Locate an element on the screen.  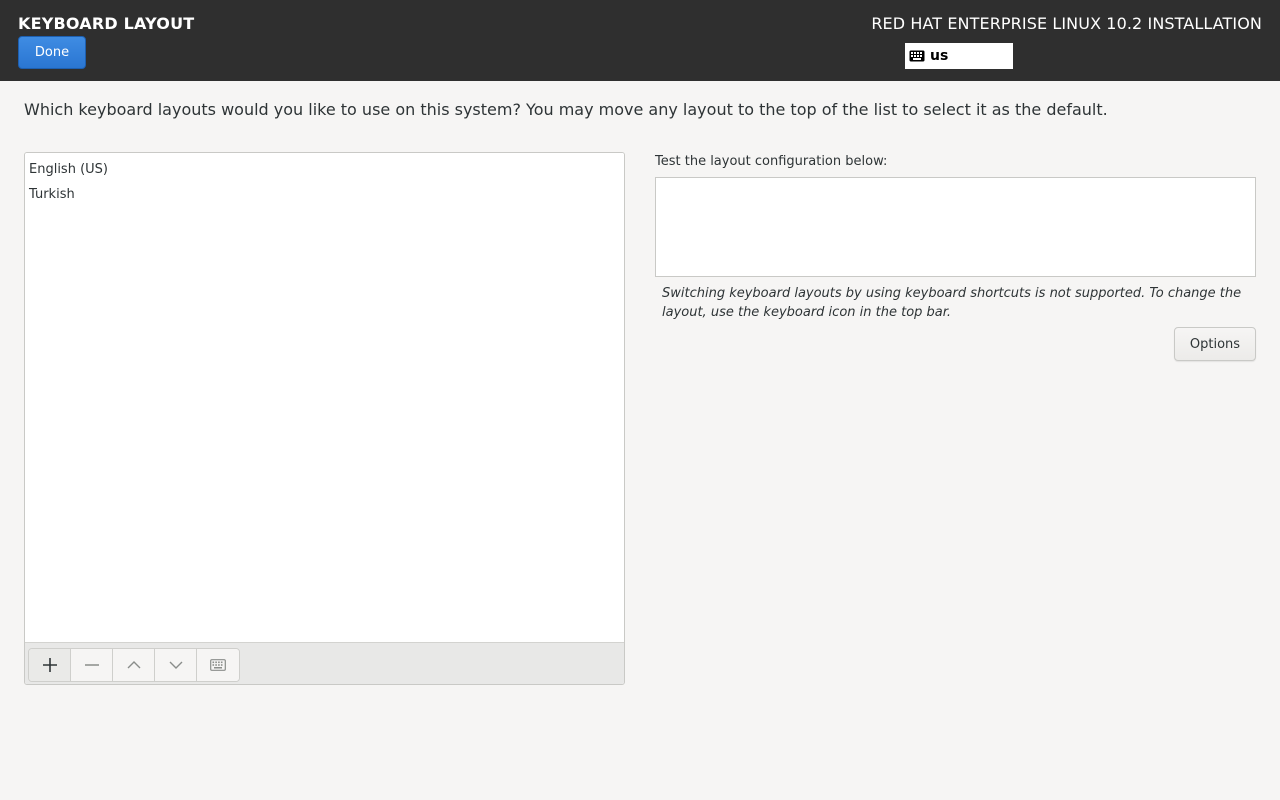
minus-icon is located at coordinates (91, 665).